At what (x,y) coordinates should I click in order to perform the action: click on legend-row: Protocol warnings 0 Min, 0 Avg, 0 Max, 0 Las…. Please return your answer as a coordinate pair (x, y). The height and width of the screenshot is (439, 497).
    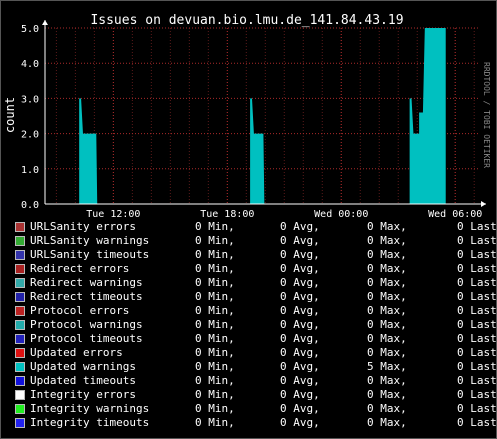
    Looking at the image, I should click on (248, 325).